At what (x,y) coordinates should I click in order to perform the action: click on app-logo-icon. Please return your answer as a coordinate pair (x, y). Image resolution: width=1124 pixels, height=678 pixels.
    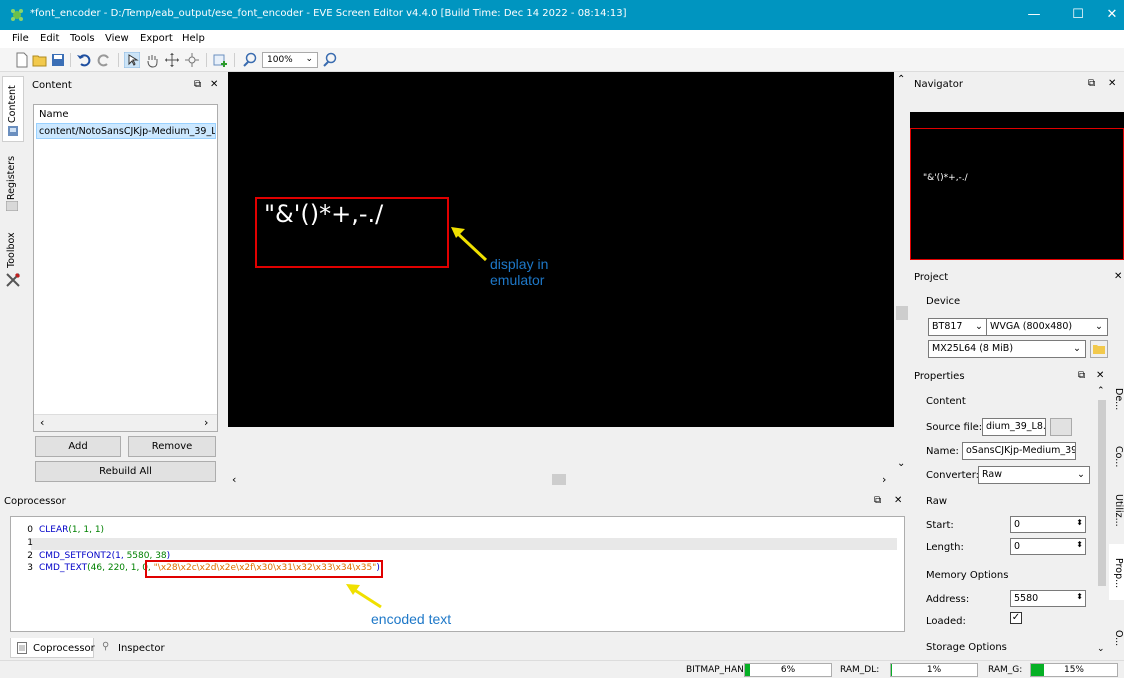
    Looking at the image, I should click on (17, 15).